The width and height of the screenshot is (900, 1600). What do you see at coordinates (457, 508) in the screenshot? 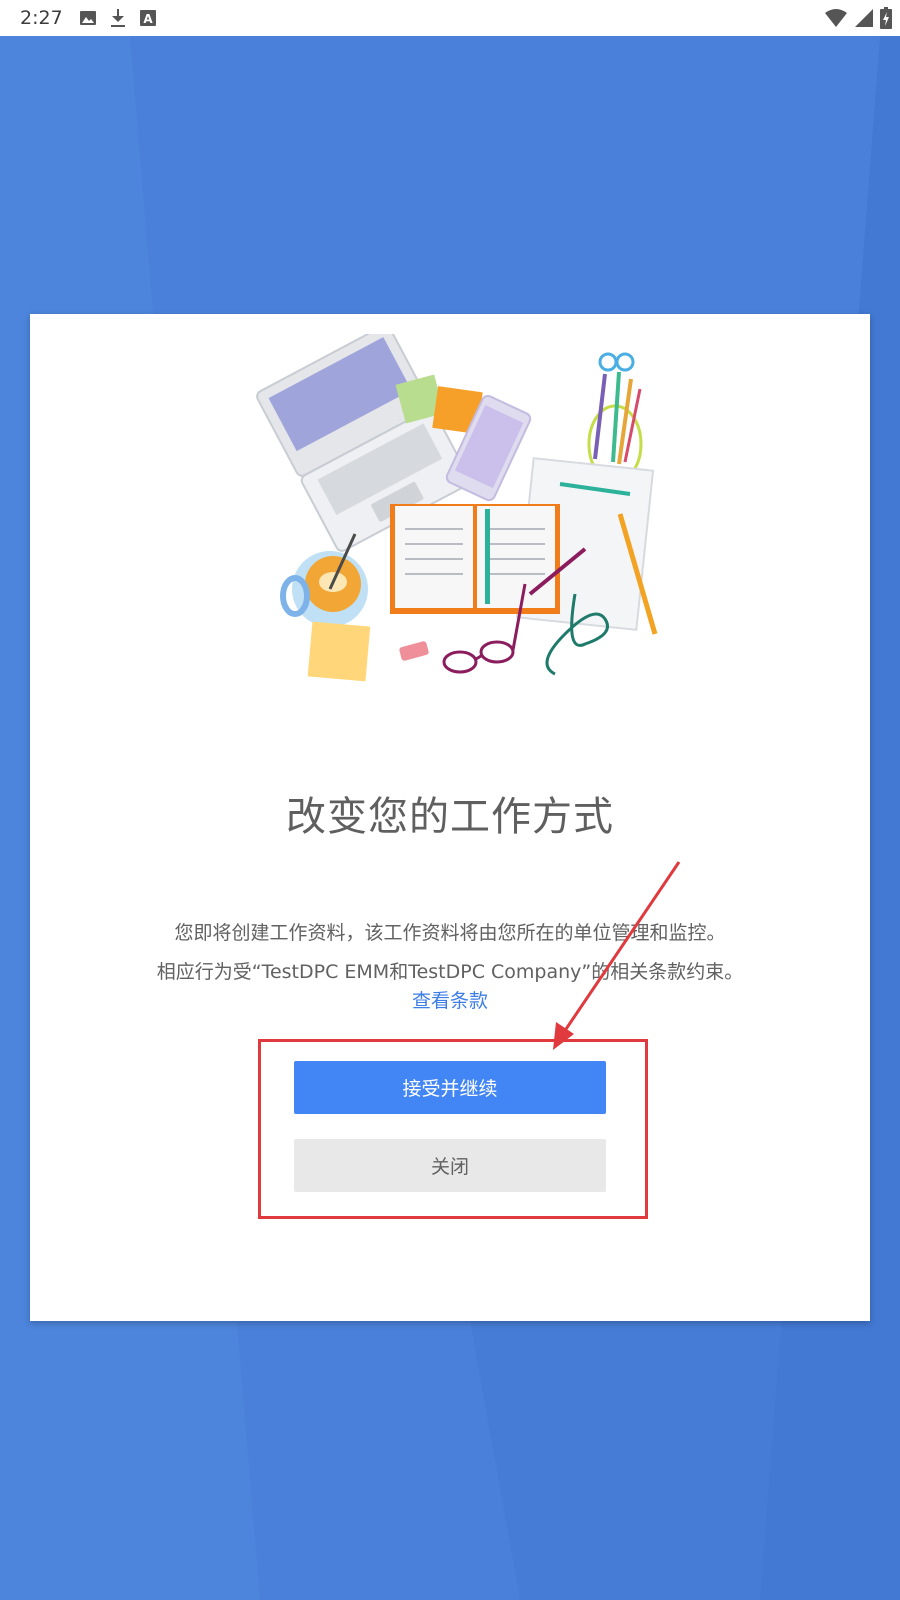
I see `desk-illustration` at bounding box center [457, 508].